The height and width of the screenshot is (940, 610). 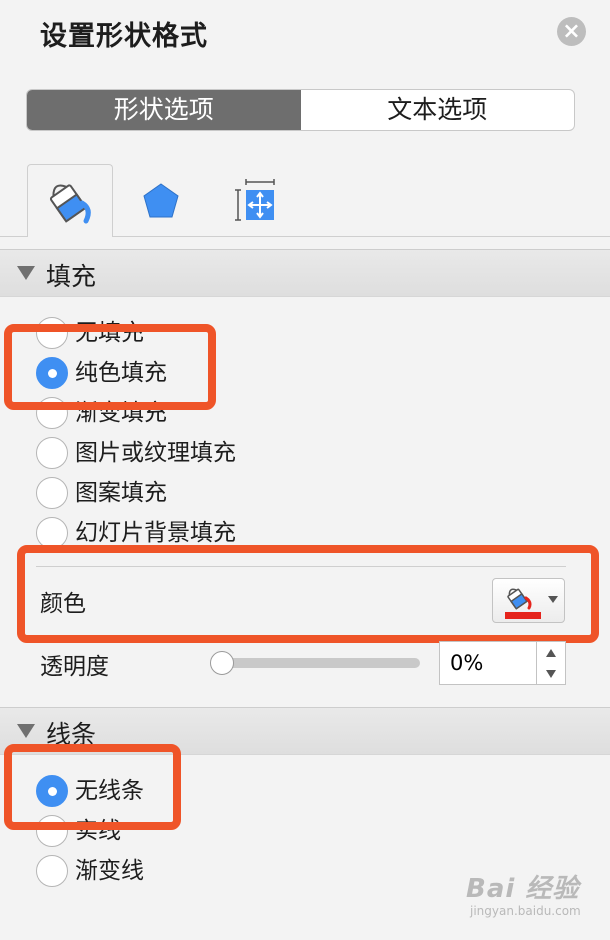 What do you see at coordinates (74, 667) in the screenshot?
I see `transparency-label: 透明度` at bounding box center [74, 667].